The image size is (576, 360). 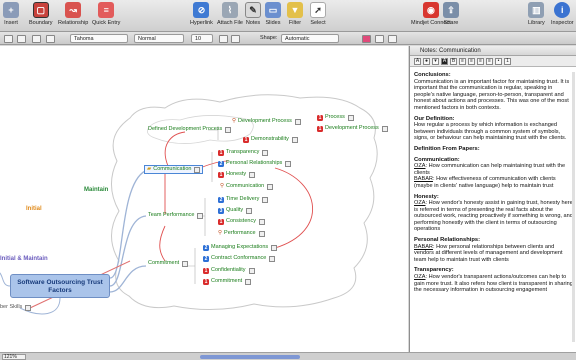 What do you see at coordinates (11, 14) in the screenshot?
I see `insert-button: + Insert` at bounding box center [11, 14].